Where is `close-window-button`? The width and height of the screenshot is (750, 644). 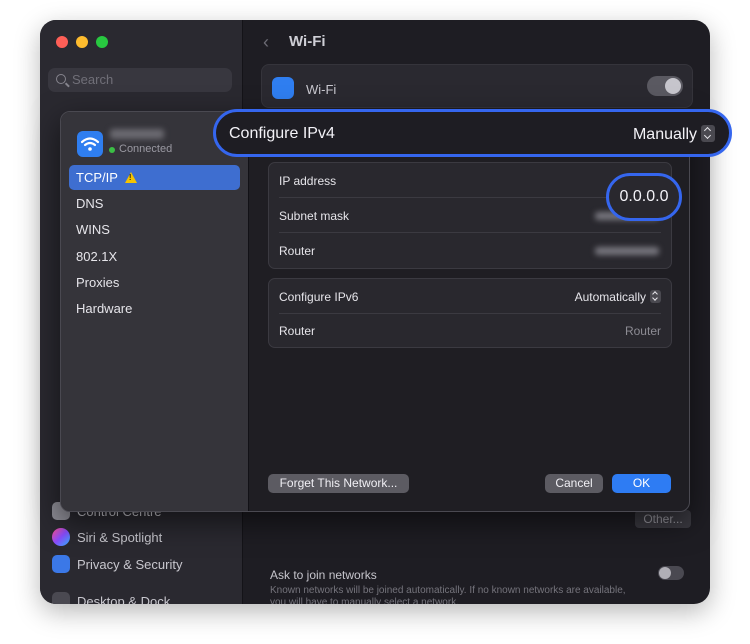
close-window-button is located at coordinates (62, 42).